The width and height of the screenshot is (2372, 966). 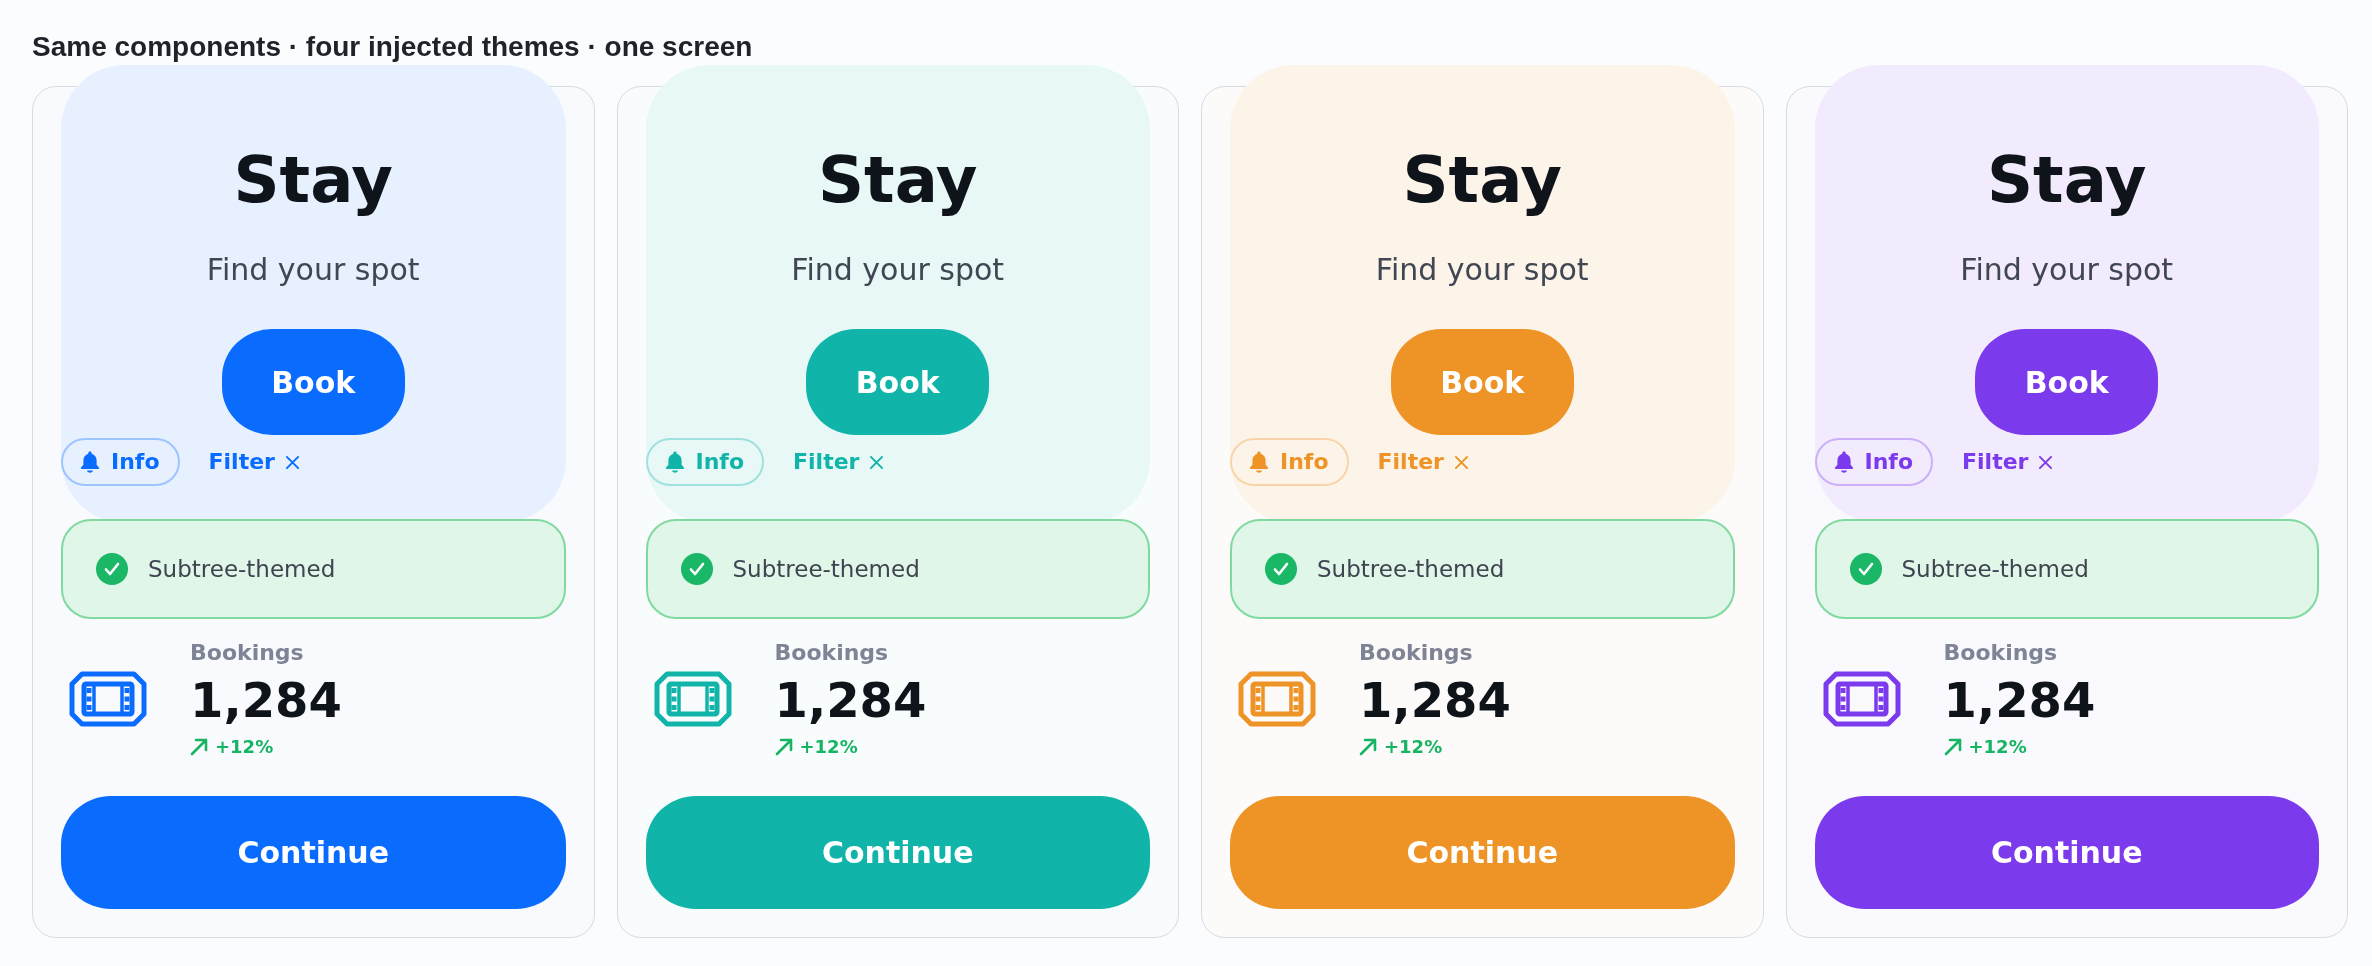 What do you see at coordinates (392, 47) in the screenshot?
I see `page-heading: Same components · four injected themes · one screen` at bounding box center [392, 47].